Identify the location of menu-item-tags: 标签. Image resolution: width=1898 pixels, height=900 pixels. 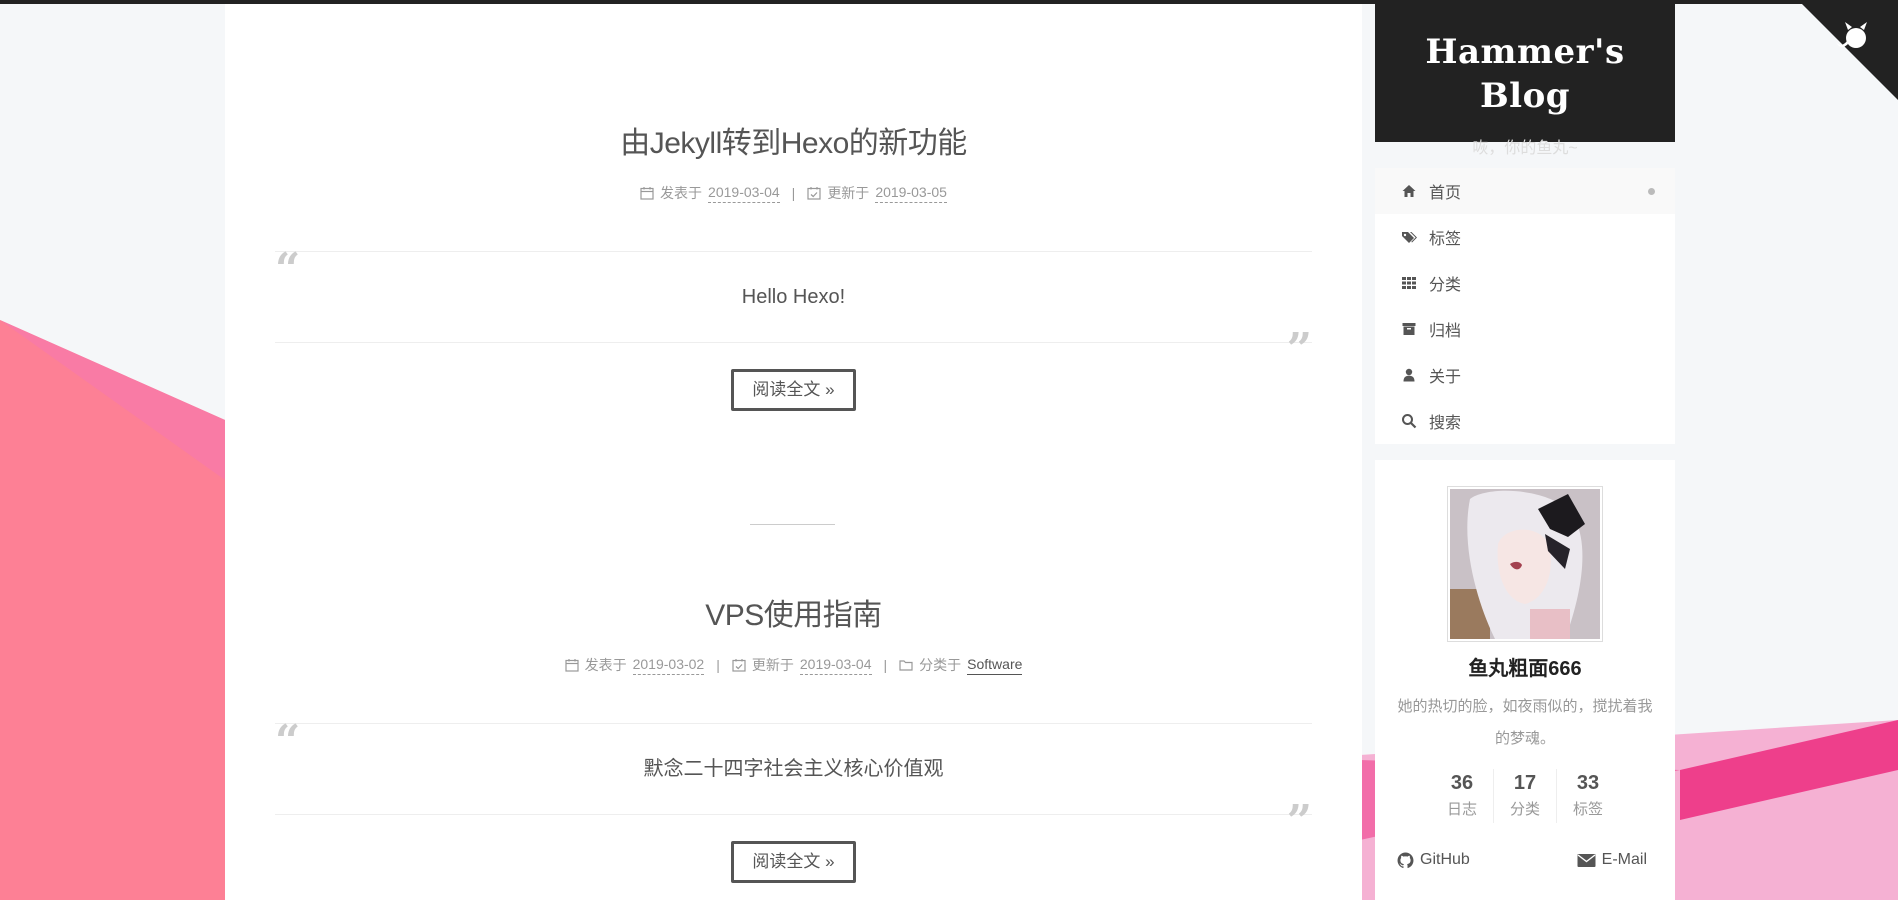
(1525, 237).